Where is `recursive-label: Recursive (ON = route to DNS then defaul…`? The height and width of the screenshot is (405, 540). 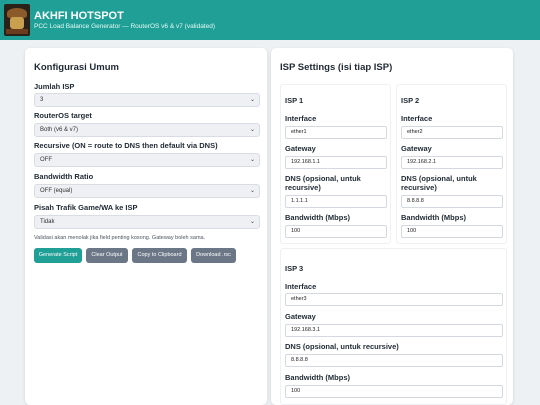
recursive-label: Recursive (ON = route to DNS then defaul… is located at coordinates (126, 145).